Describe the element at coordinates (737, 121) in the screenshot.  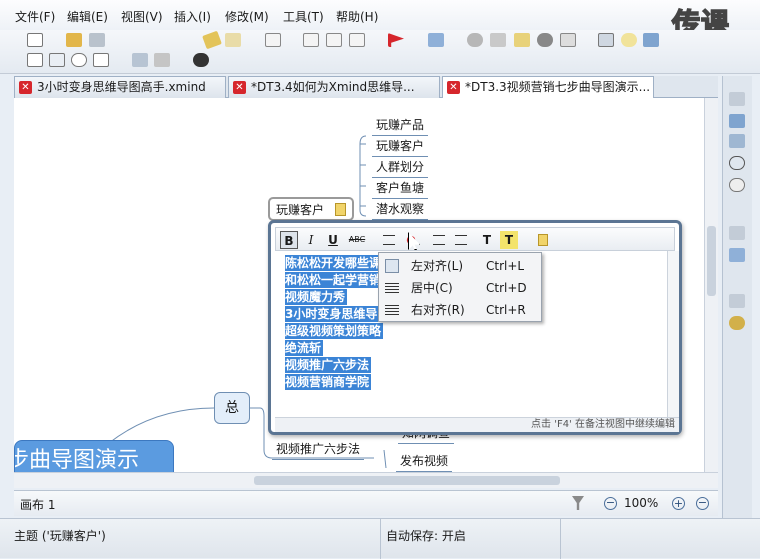
I see `outline-view-icon` at that location.